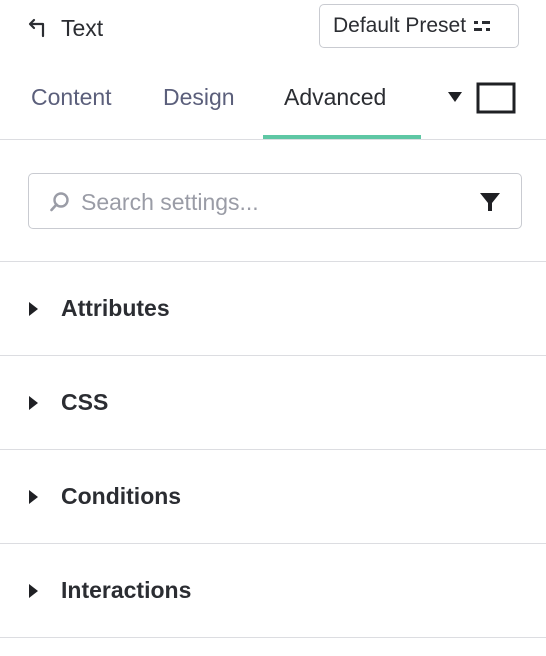 Image resolution: width=546 pixels, height=656 pixels. I want to click on preset-label: Default Preset, so click(400, 25).